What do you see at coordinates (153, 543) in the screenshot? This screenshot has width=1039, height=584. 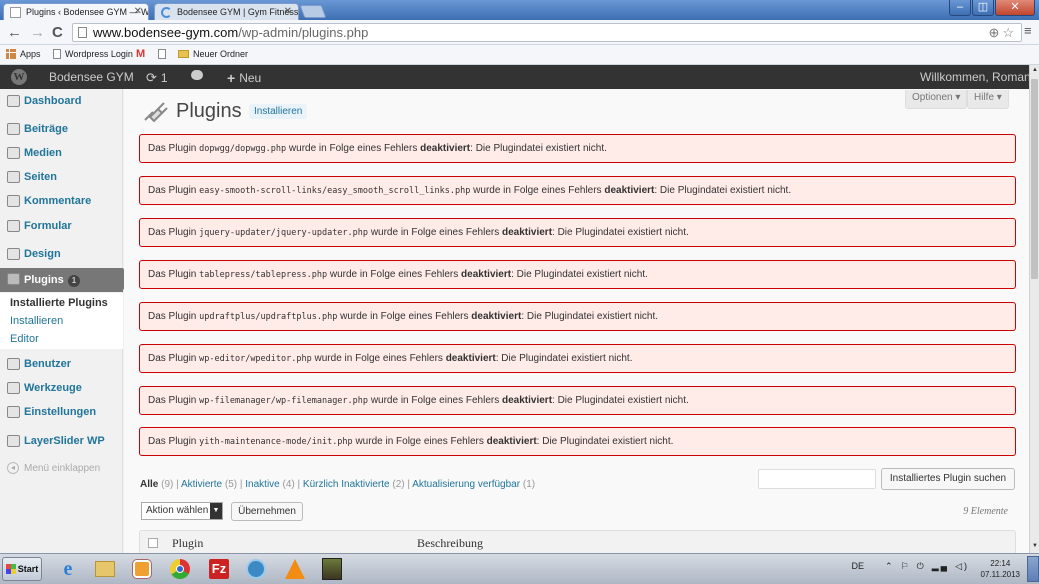 I see `select-all-checkbox` at bounding box center [153, 543].